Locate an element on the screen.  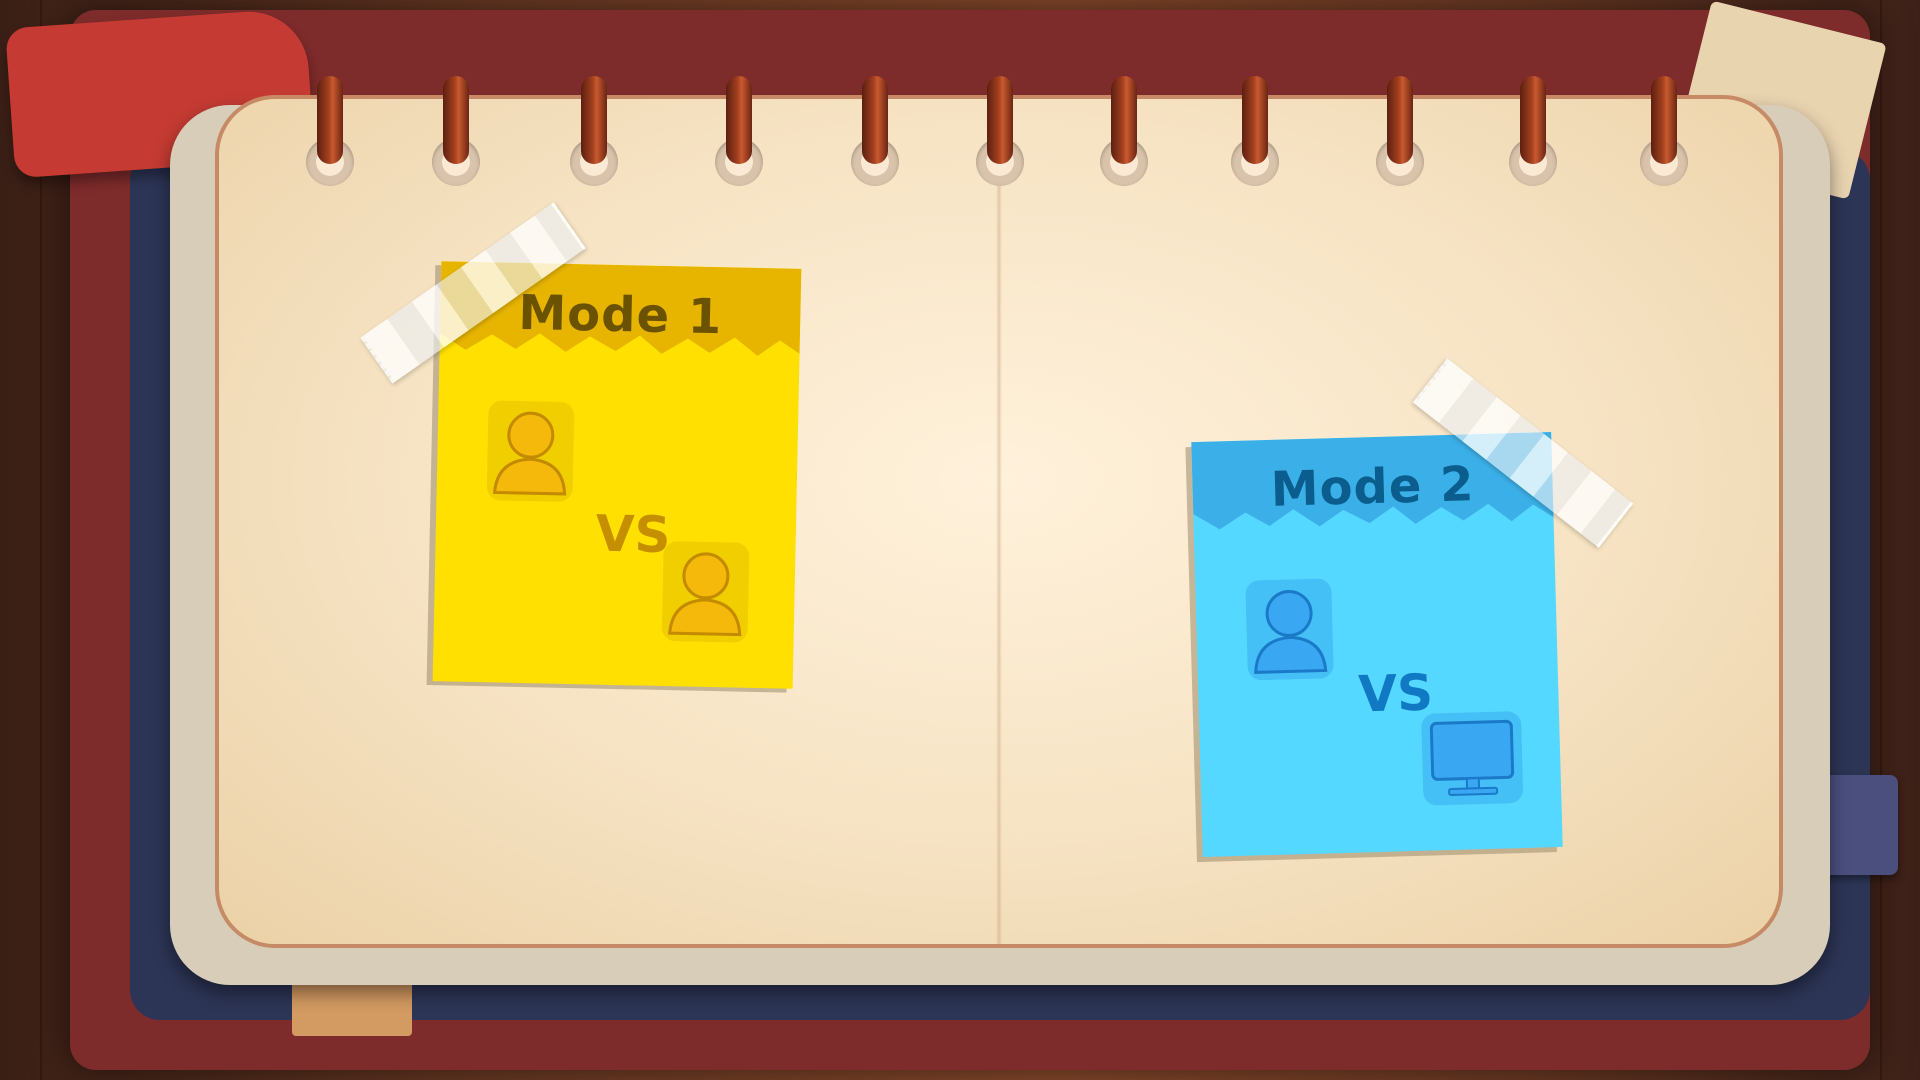
player-2-person-icon is located at coordinates (705, 592).